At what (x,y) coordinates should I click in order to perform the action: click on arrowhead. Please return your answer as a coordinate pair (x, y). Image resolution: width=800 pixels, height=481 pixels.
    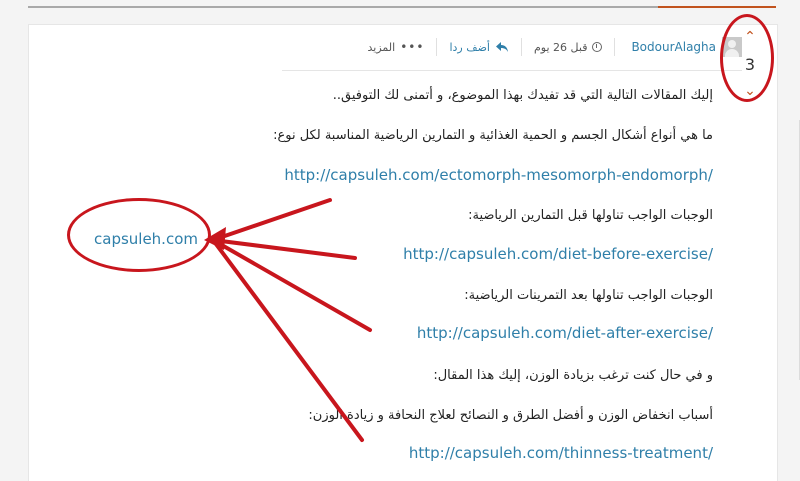
    Looking at the image, I should click on (215, 238).